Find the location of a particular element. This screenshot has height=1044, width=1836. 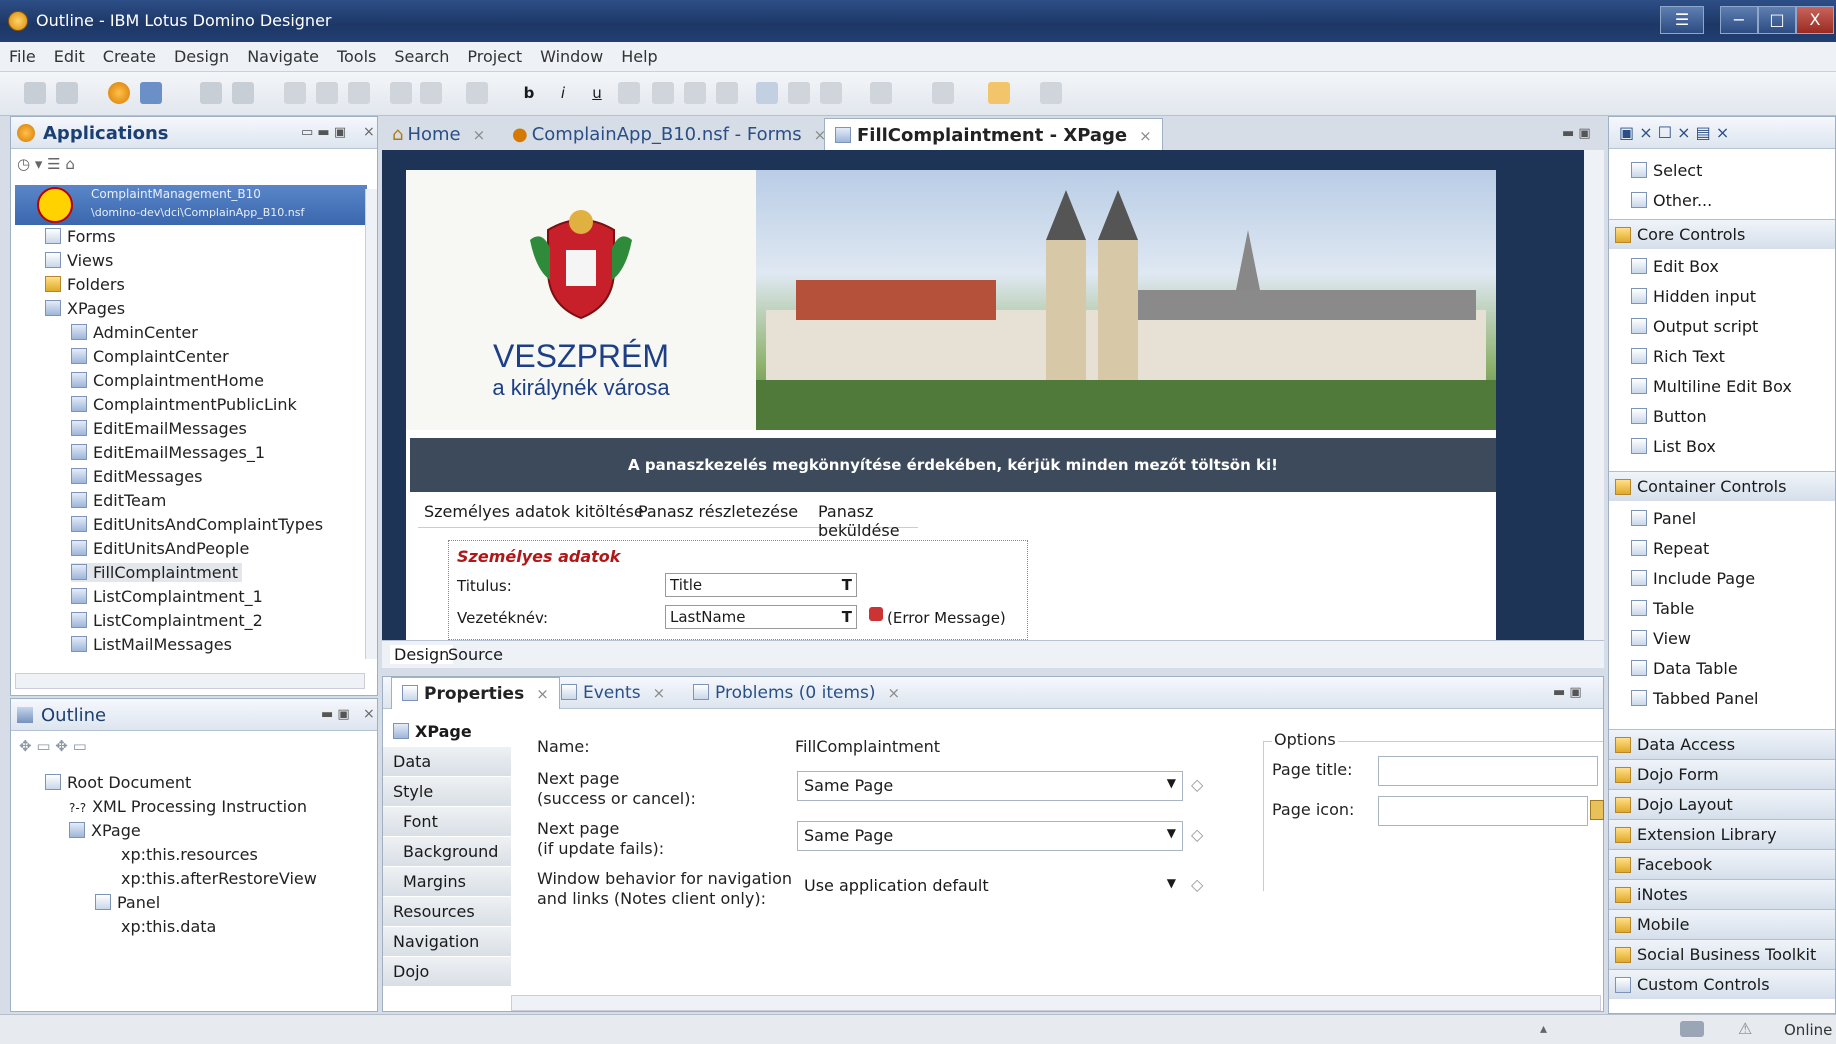

xpage-item: ListComplaintment_1 is located at coordinates (167, 596).